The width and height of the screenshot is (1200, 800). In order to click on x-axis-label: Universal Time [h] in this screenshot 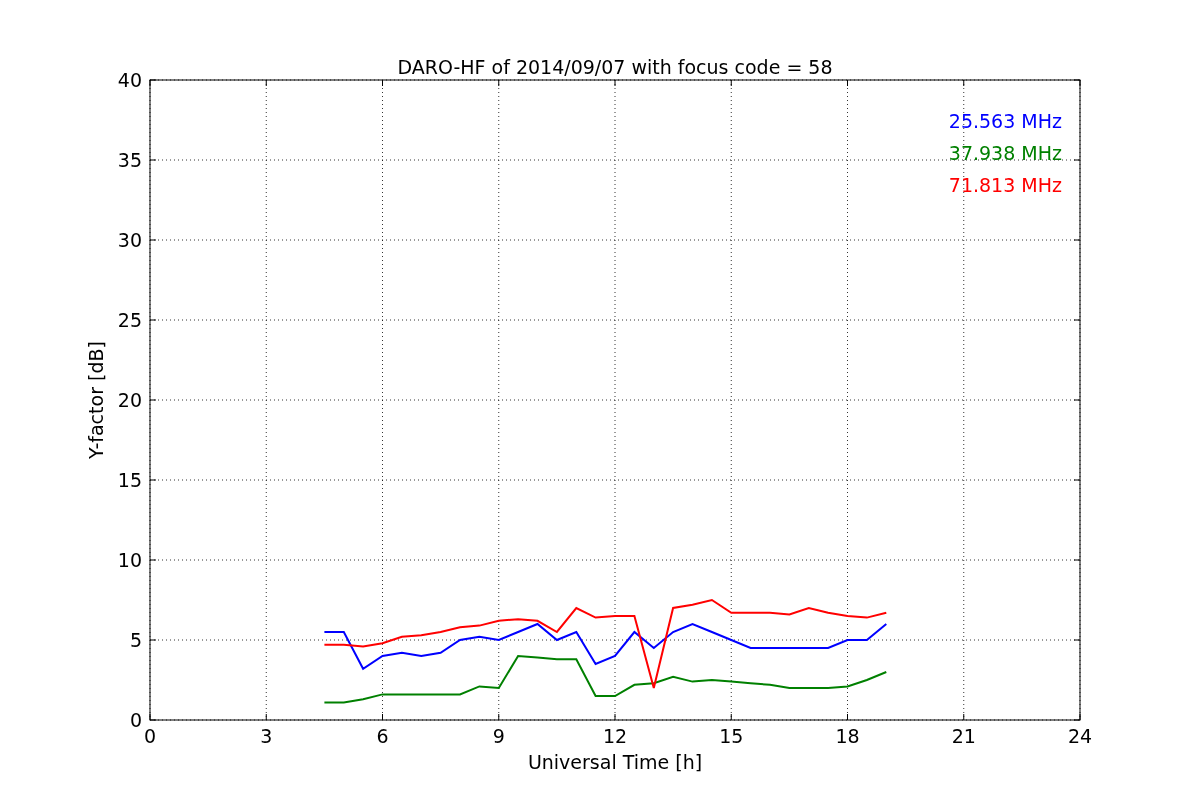, I will do `click(615, 762)`.